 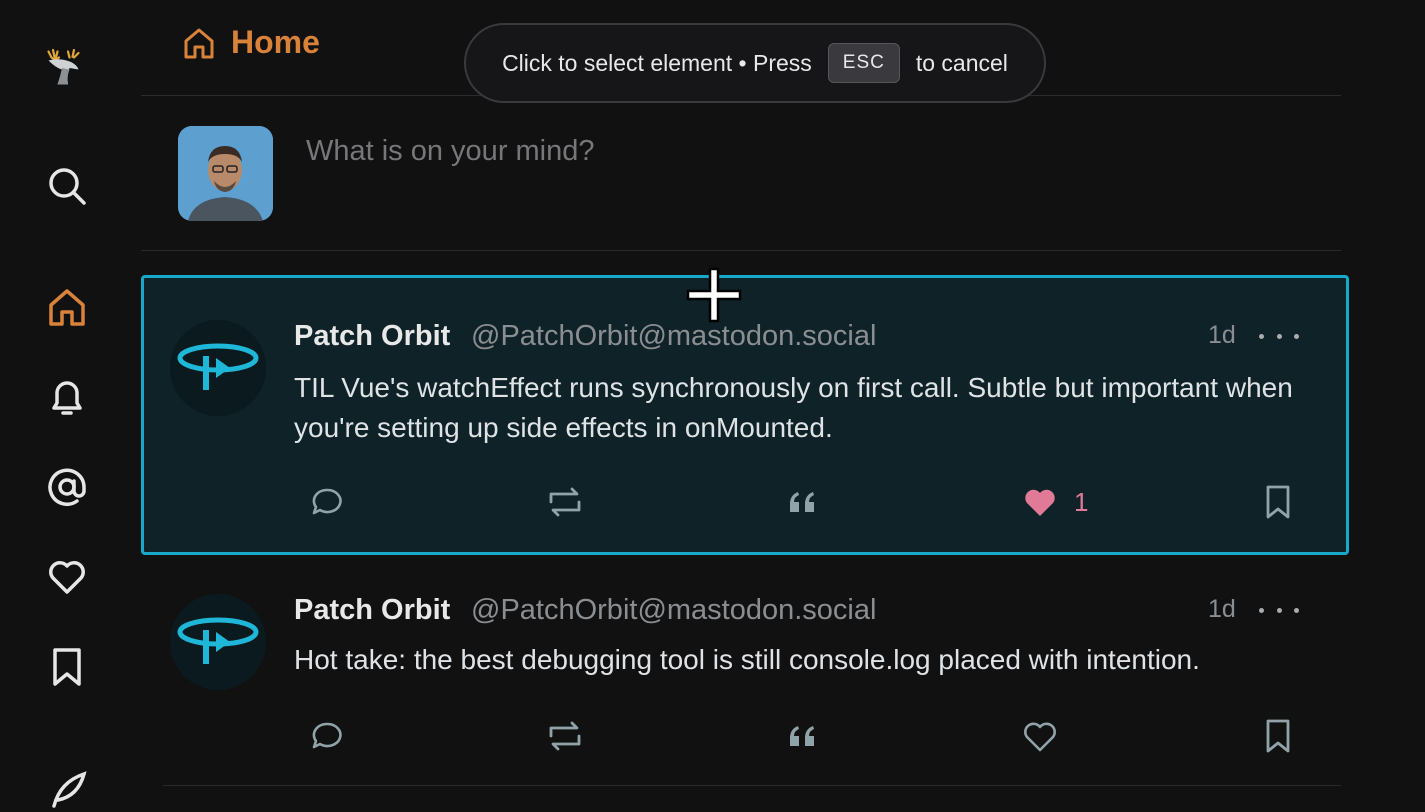 I want to click on toast-text-before: Click to select element • Press, so click(x=657, y=62).